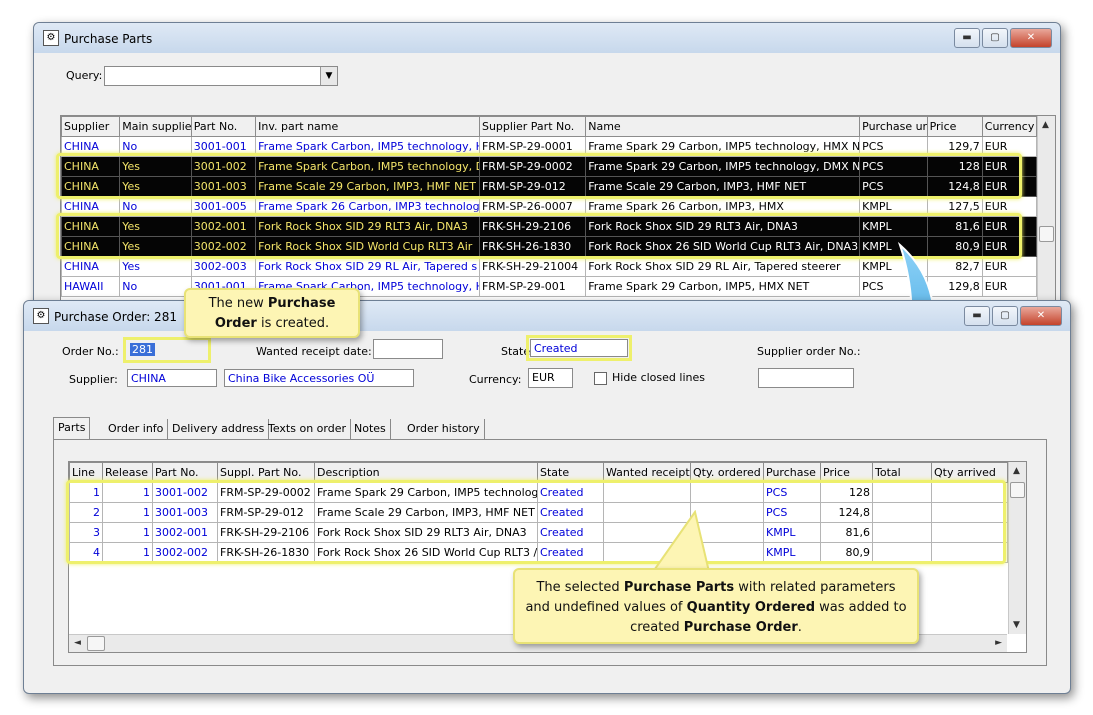 The width and height of the screenshot is (1093, 715). I want to click on tab-notes: Notes, so click(370, 429).